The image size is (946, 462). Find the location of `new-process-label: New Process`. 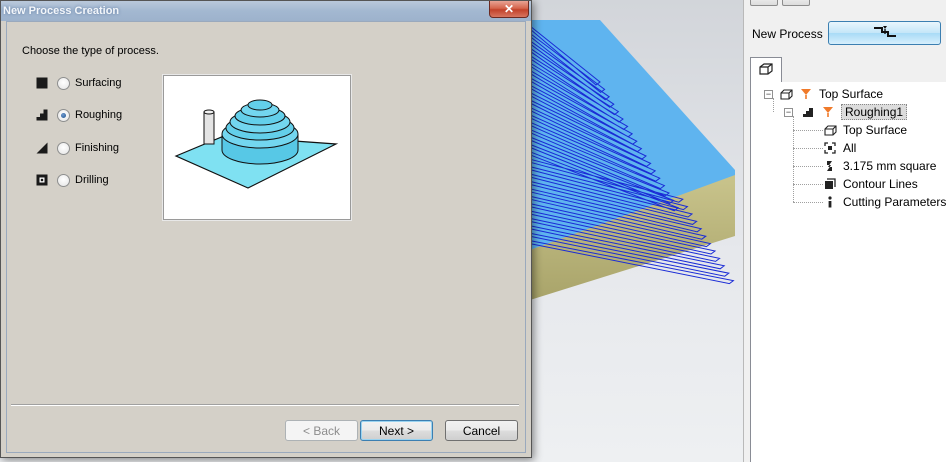

new-process-label: New Process is located at coordinates (787, 34).